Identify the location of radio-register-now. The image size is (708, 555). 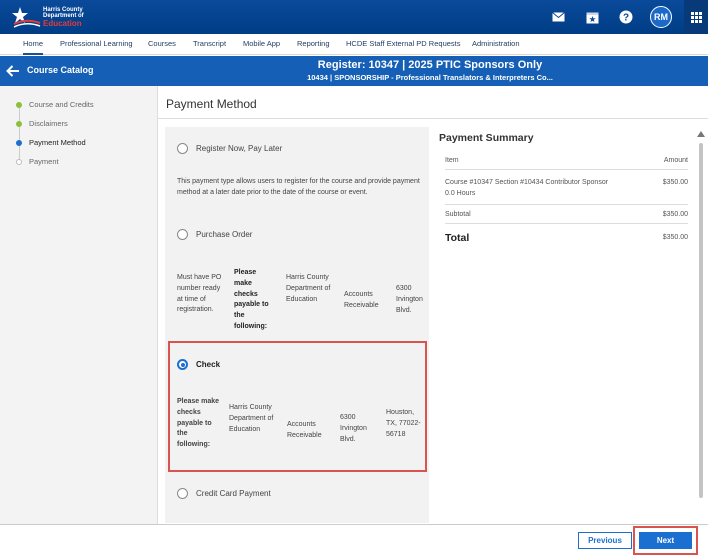
(182, 148).